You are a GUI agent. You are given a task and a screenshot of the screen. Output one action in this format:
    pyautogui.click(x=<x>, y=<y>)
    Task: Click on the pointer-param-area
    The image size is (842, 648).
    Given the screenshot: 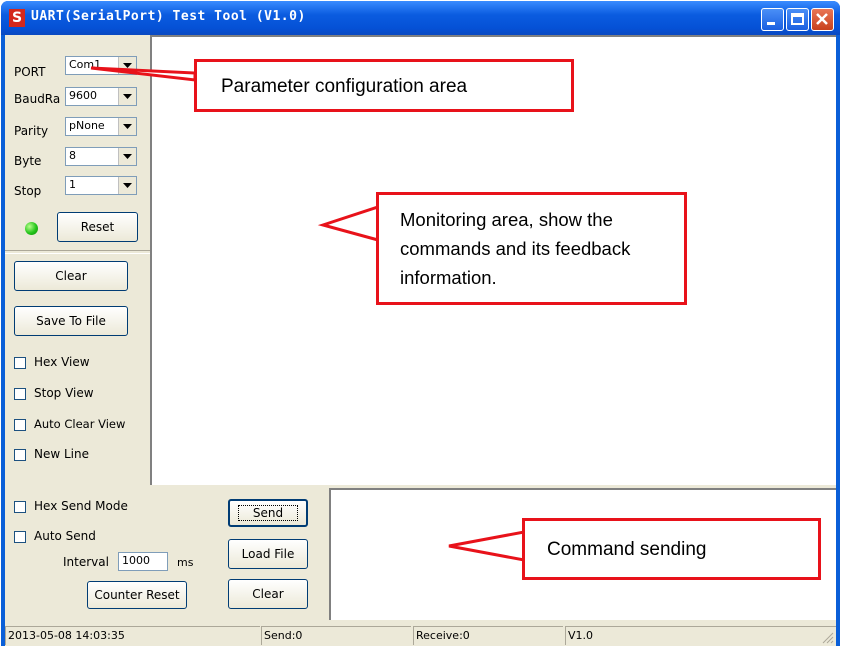 What is the action you would take?
    pyautogui.click(x=143, y=74)
    